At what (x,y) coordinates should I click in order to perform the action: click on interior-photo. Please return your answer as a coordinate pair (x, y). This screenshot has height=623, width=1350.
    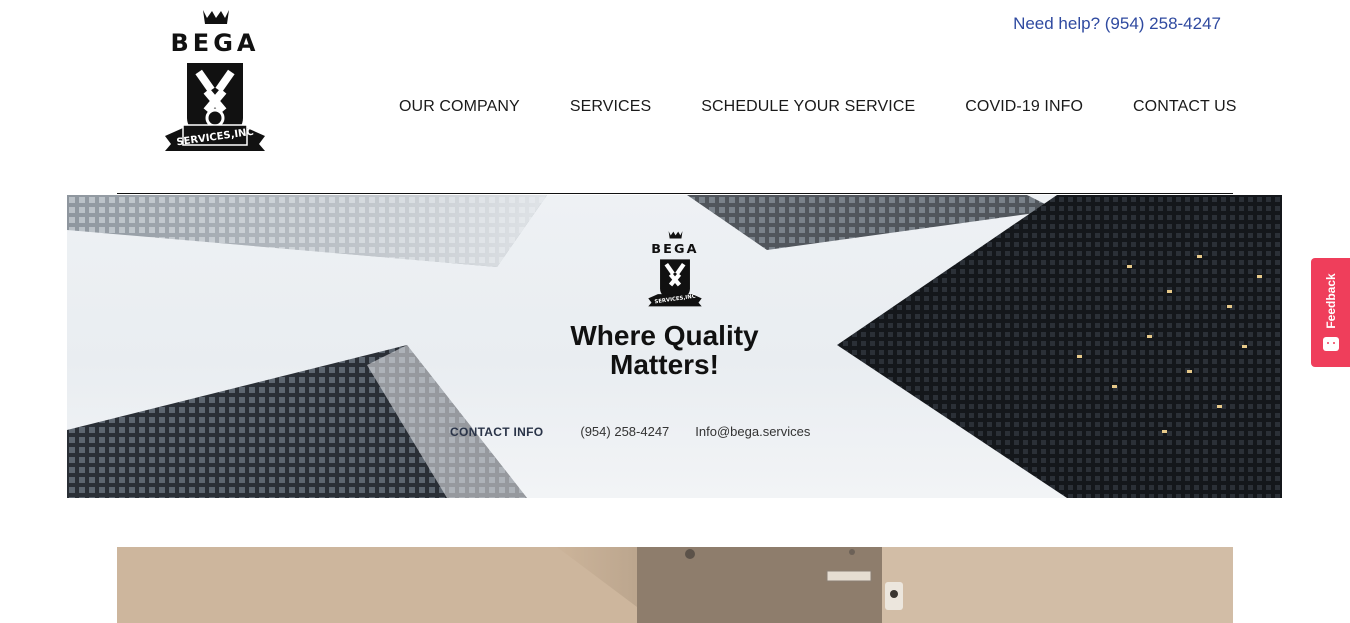
    Looking at the image, I should click on (675, 585).